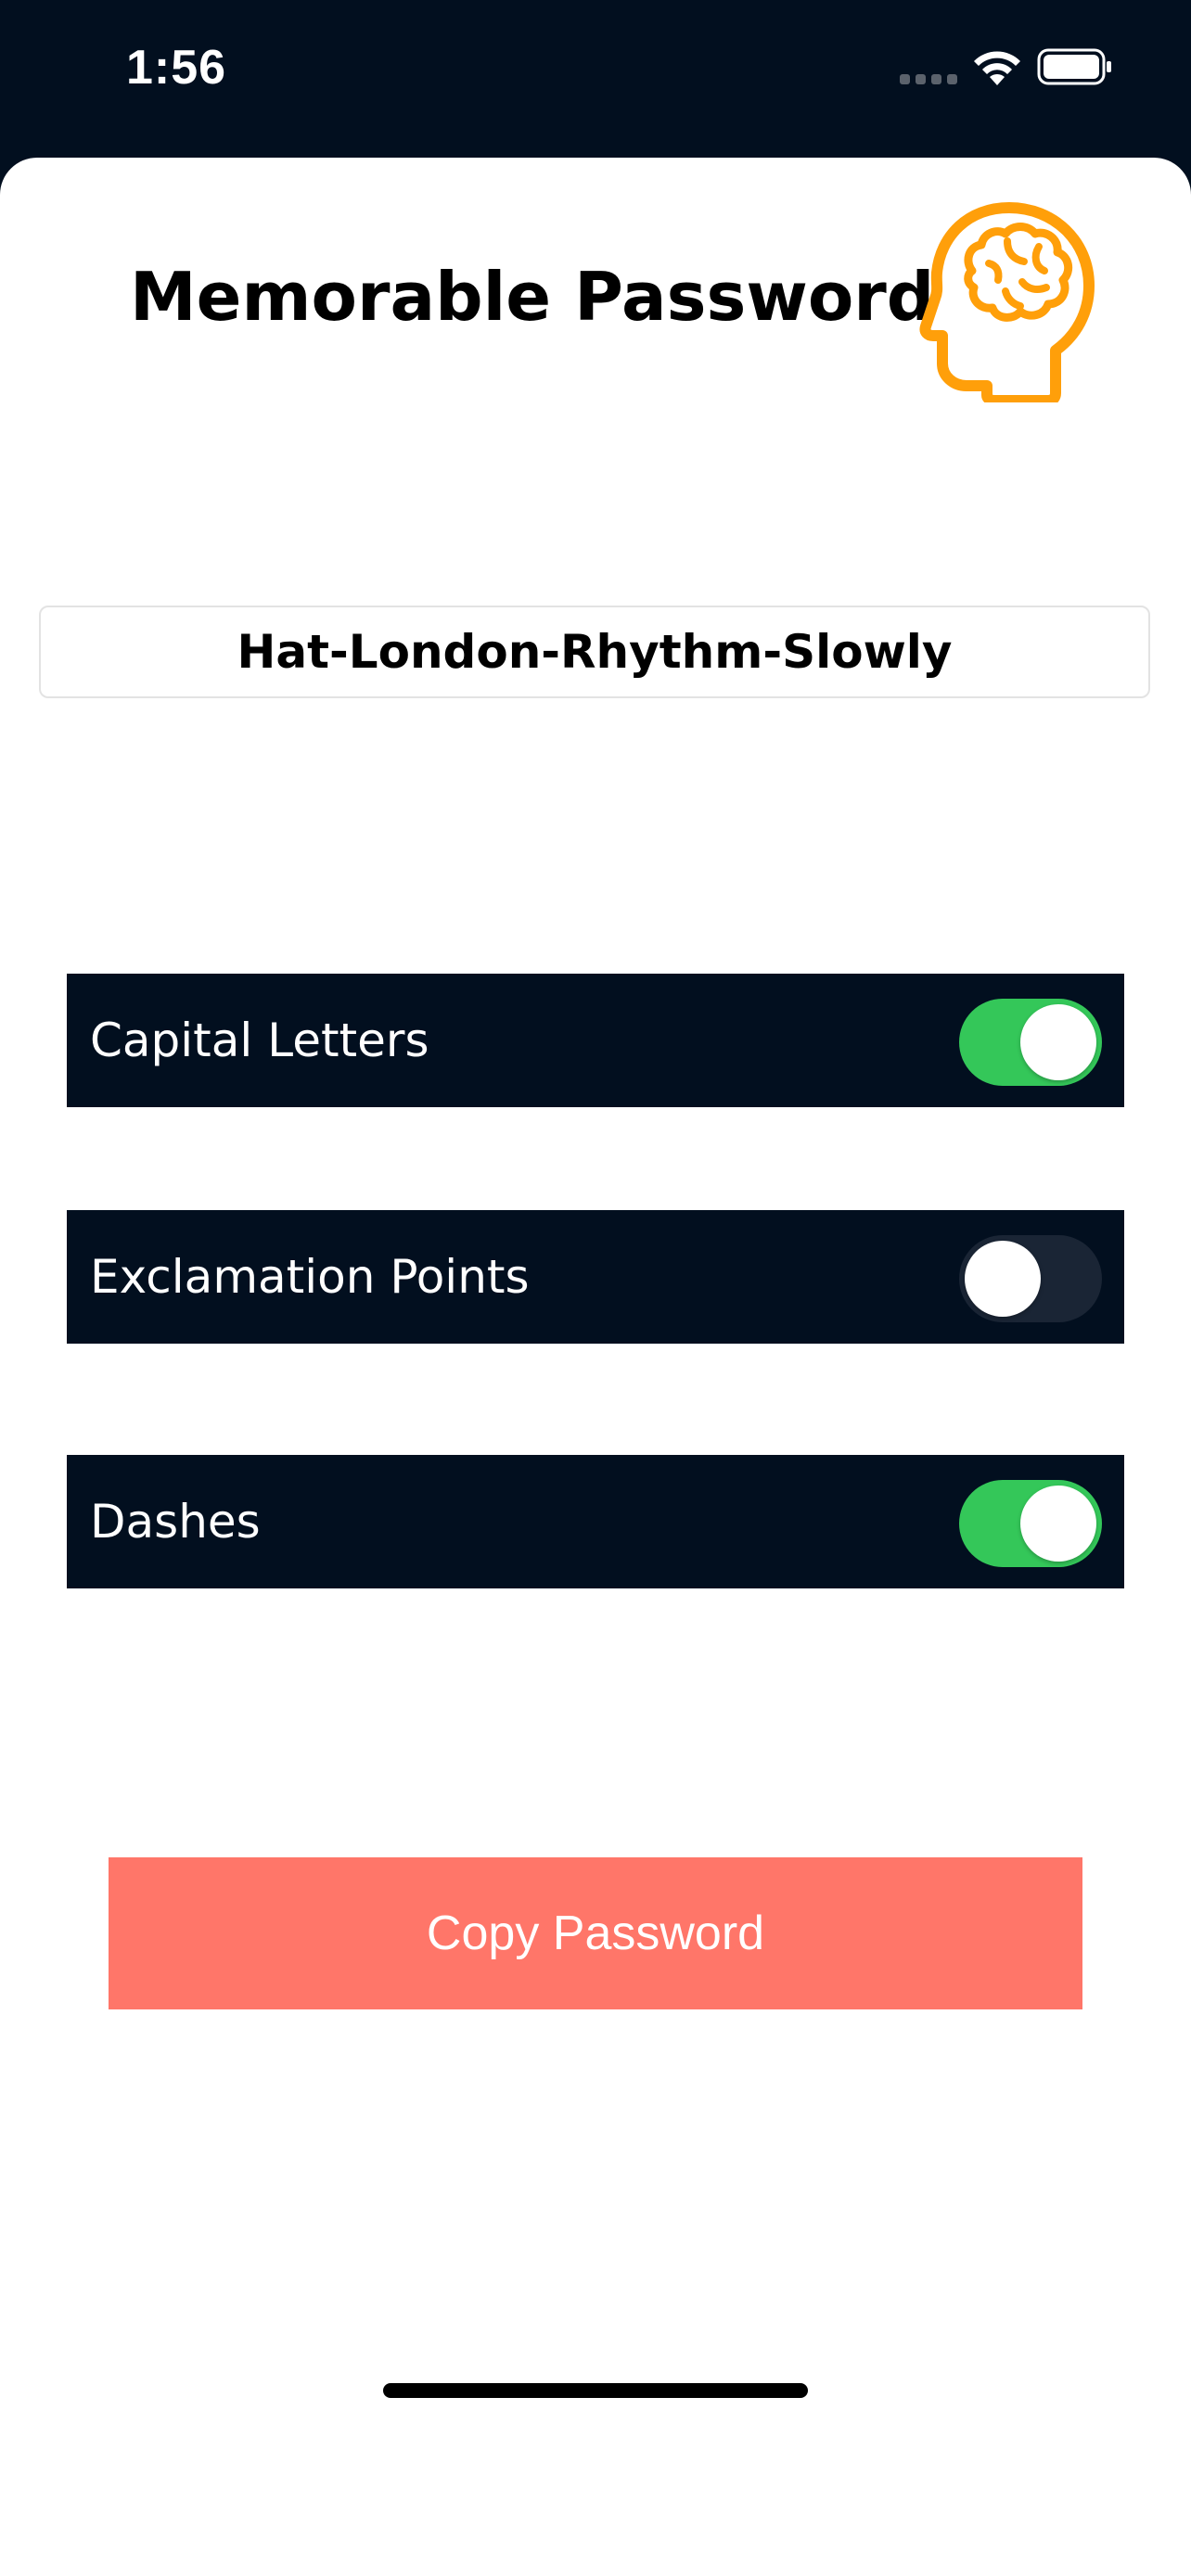 This screenshot has height=2576, width=1191. I want to click on option-row-dashes: Dashes, so click(595, 1521).